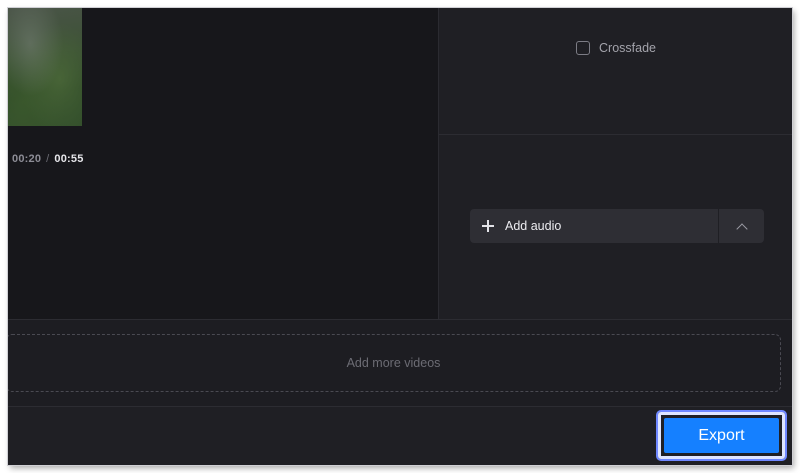 The width and height of the screenshot is (800, 473). What do you see at coordinates (594, 226) in the screenshot?
I see `add-audio-button: Add audio` at bounding box center [594, 226].